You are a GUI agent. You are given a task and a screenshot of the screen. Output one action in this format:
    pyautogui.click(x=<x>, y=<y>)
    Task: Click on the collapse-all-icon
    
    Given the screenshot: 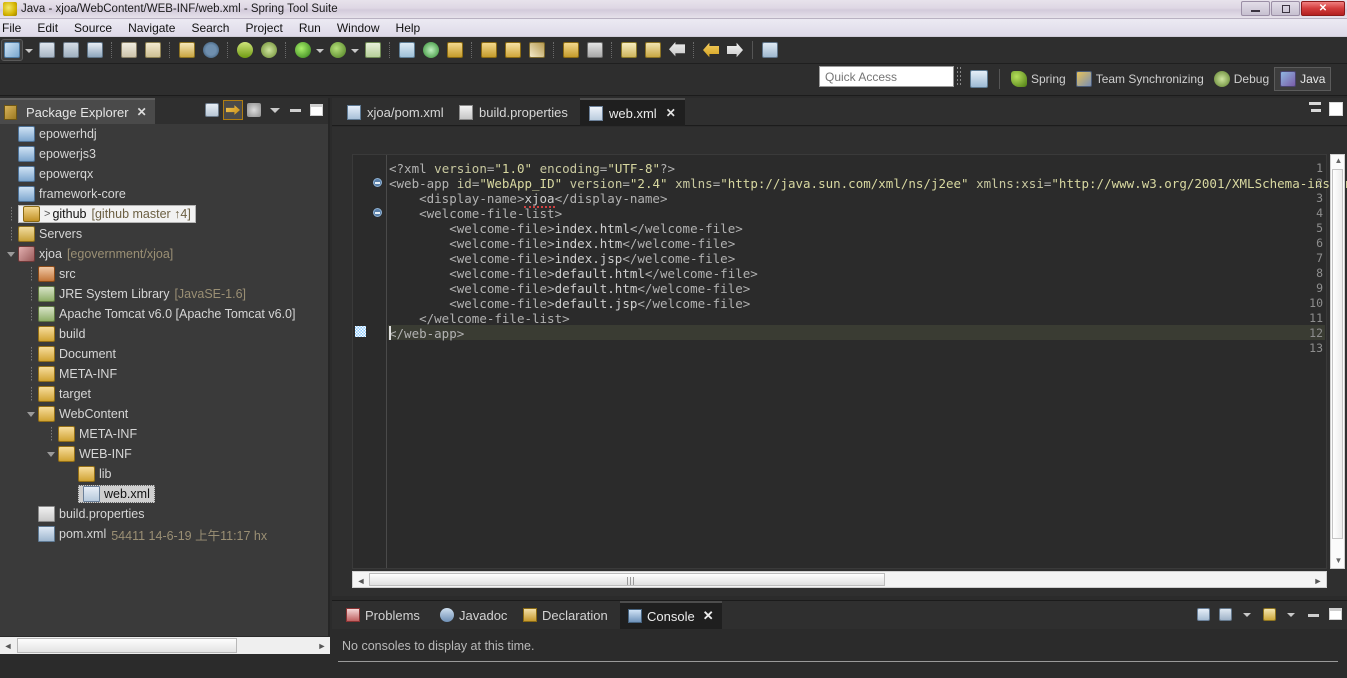 What is the action you would take?
    pyautogui.click(x=212, y=110)
    